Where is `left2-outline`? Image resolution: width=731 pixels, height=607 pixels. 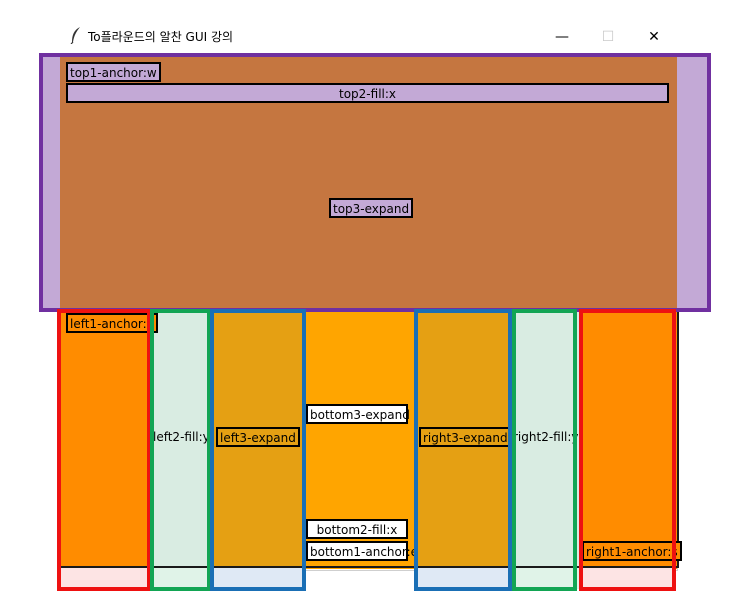 left2-outline is located at coordinates (180, 450).